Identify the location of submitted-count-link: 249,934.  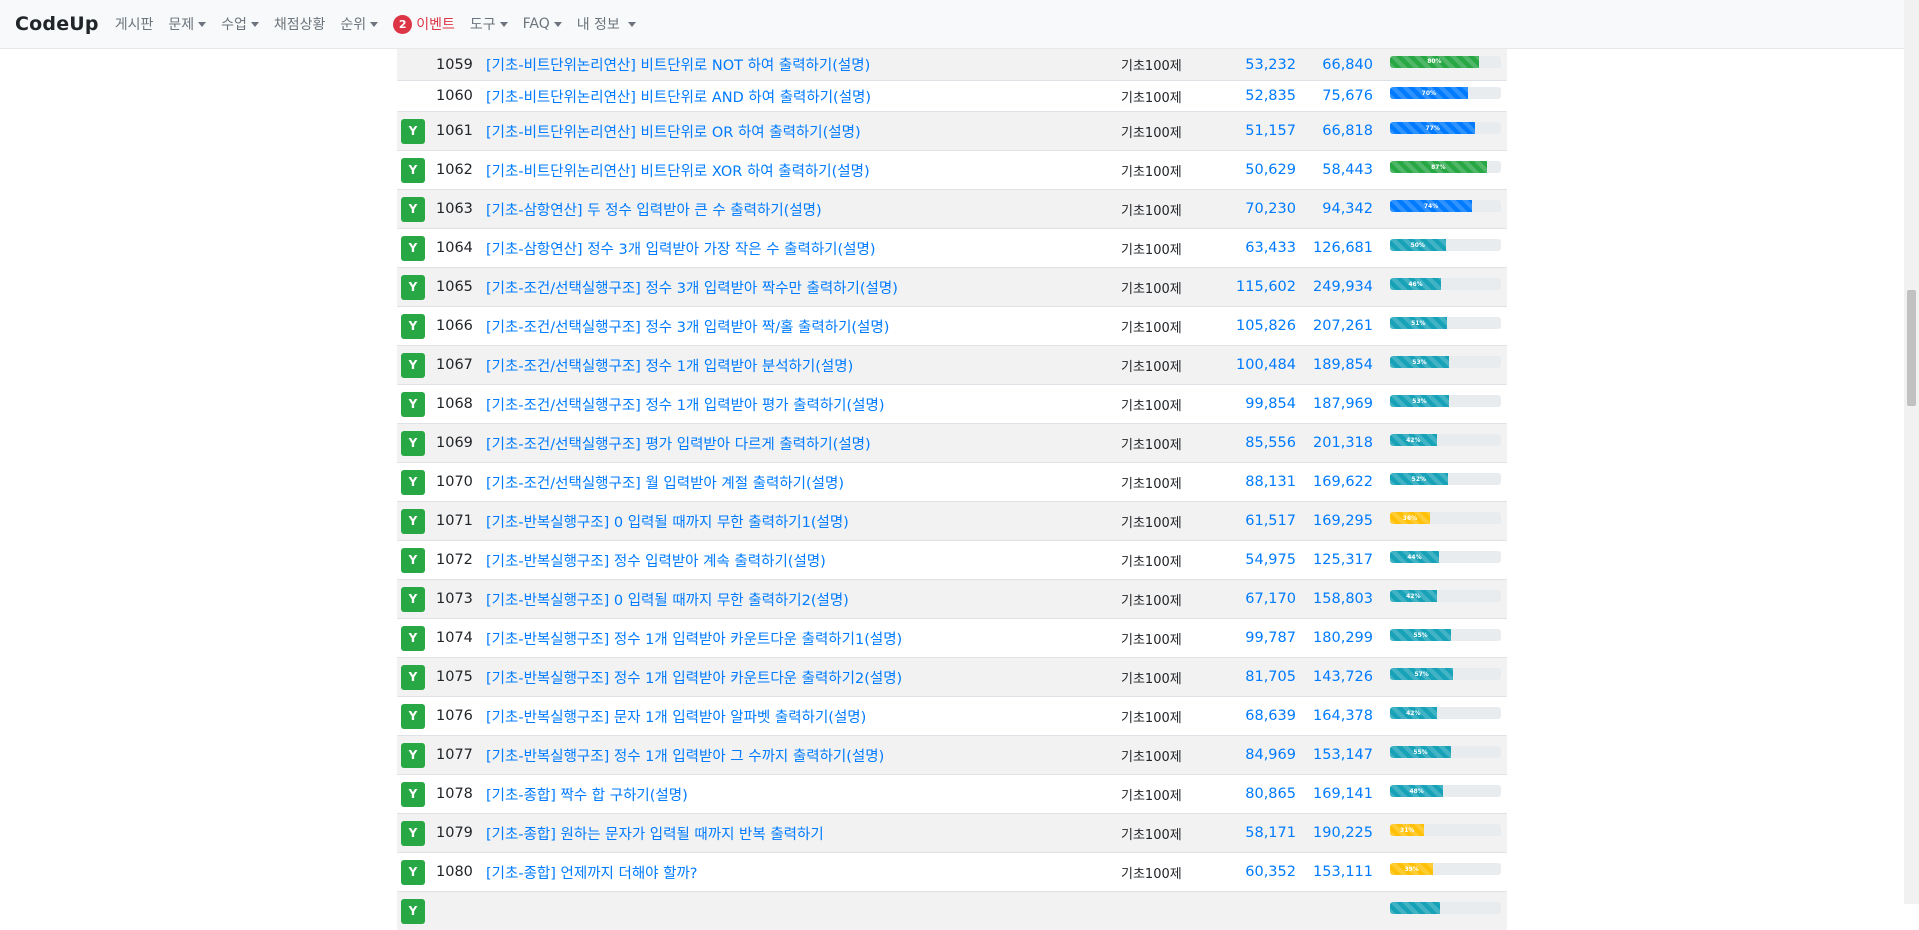
(1337, 287).